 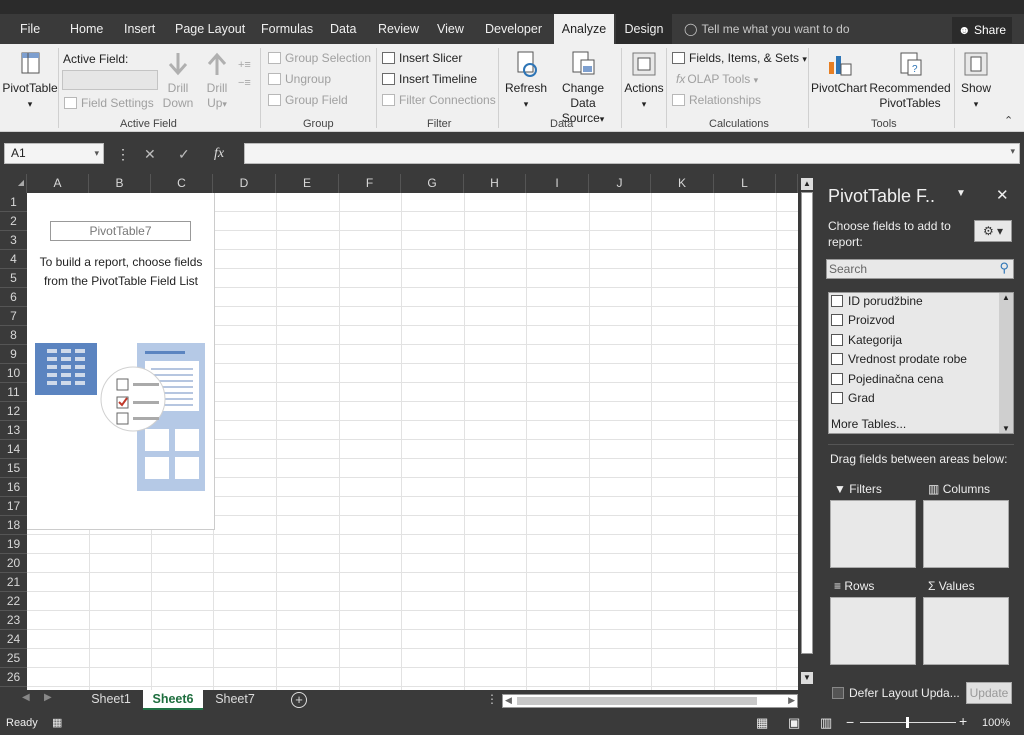 I want to click on zoom-out-icon: −, so click(x=850, y=722).